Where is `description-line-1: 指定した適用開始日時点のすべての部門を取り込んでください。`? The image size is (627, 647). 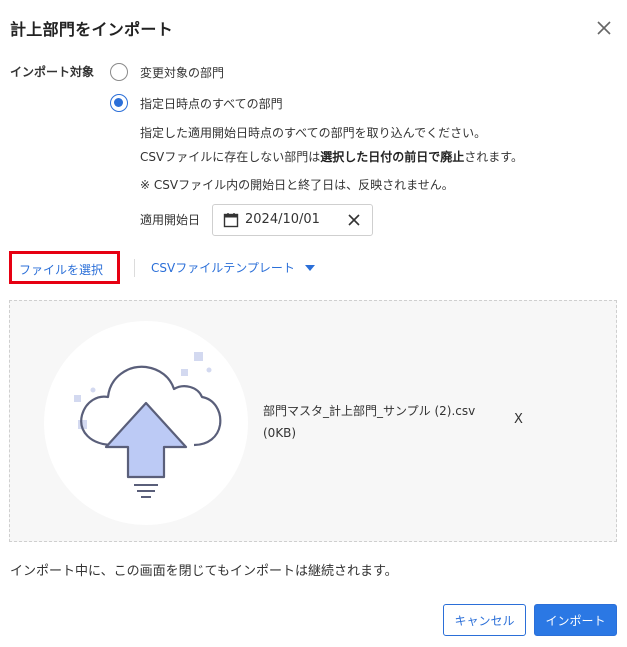 description-line-1: 指定した適用開始日時点のすべての部門を取り込んでください。 is located at coordinates (313, 133).